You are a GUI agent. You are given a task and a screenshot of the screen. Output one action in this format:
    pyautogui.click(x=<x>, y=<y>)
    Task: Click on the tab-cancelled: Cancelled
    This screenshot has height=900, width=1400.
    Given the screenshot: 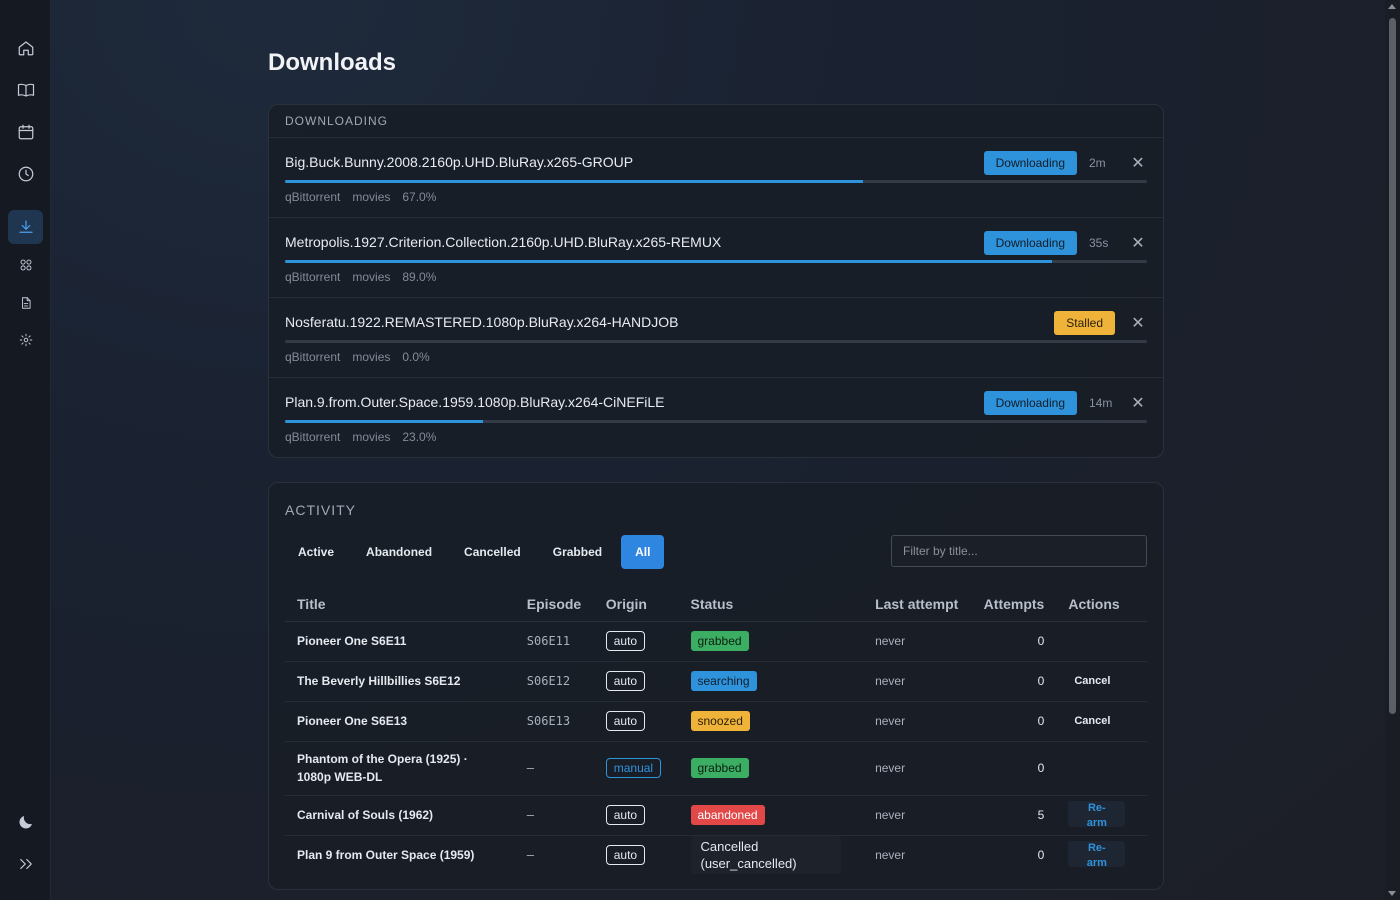 What is the action you would take?
    pyautogui.click(x=492, y=552)
    